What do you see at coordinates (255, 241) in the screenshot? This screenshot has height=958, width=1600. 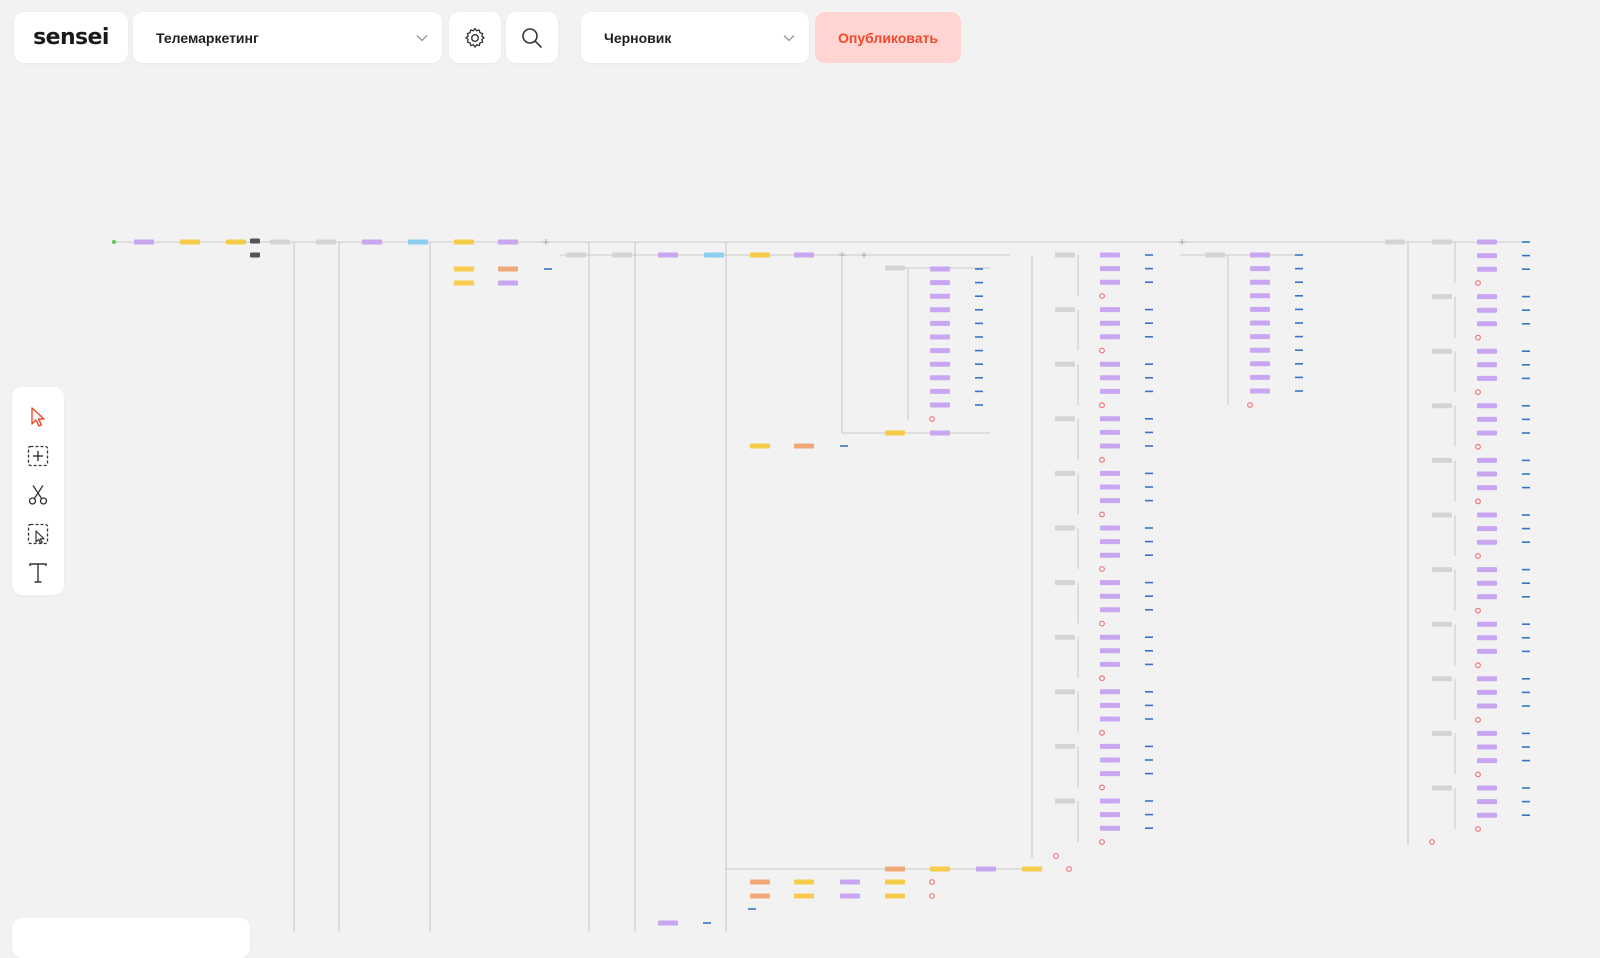 I see `label-node` at bounding box center [255, 241].